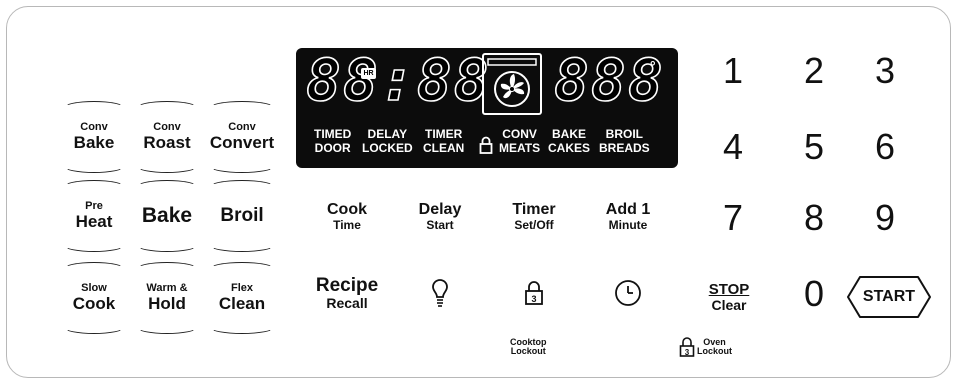 This screenshot has height=385, width=958. I want to click on degree-symbol: °, so click(653, 66).